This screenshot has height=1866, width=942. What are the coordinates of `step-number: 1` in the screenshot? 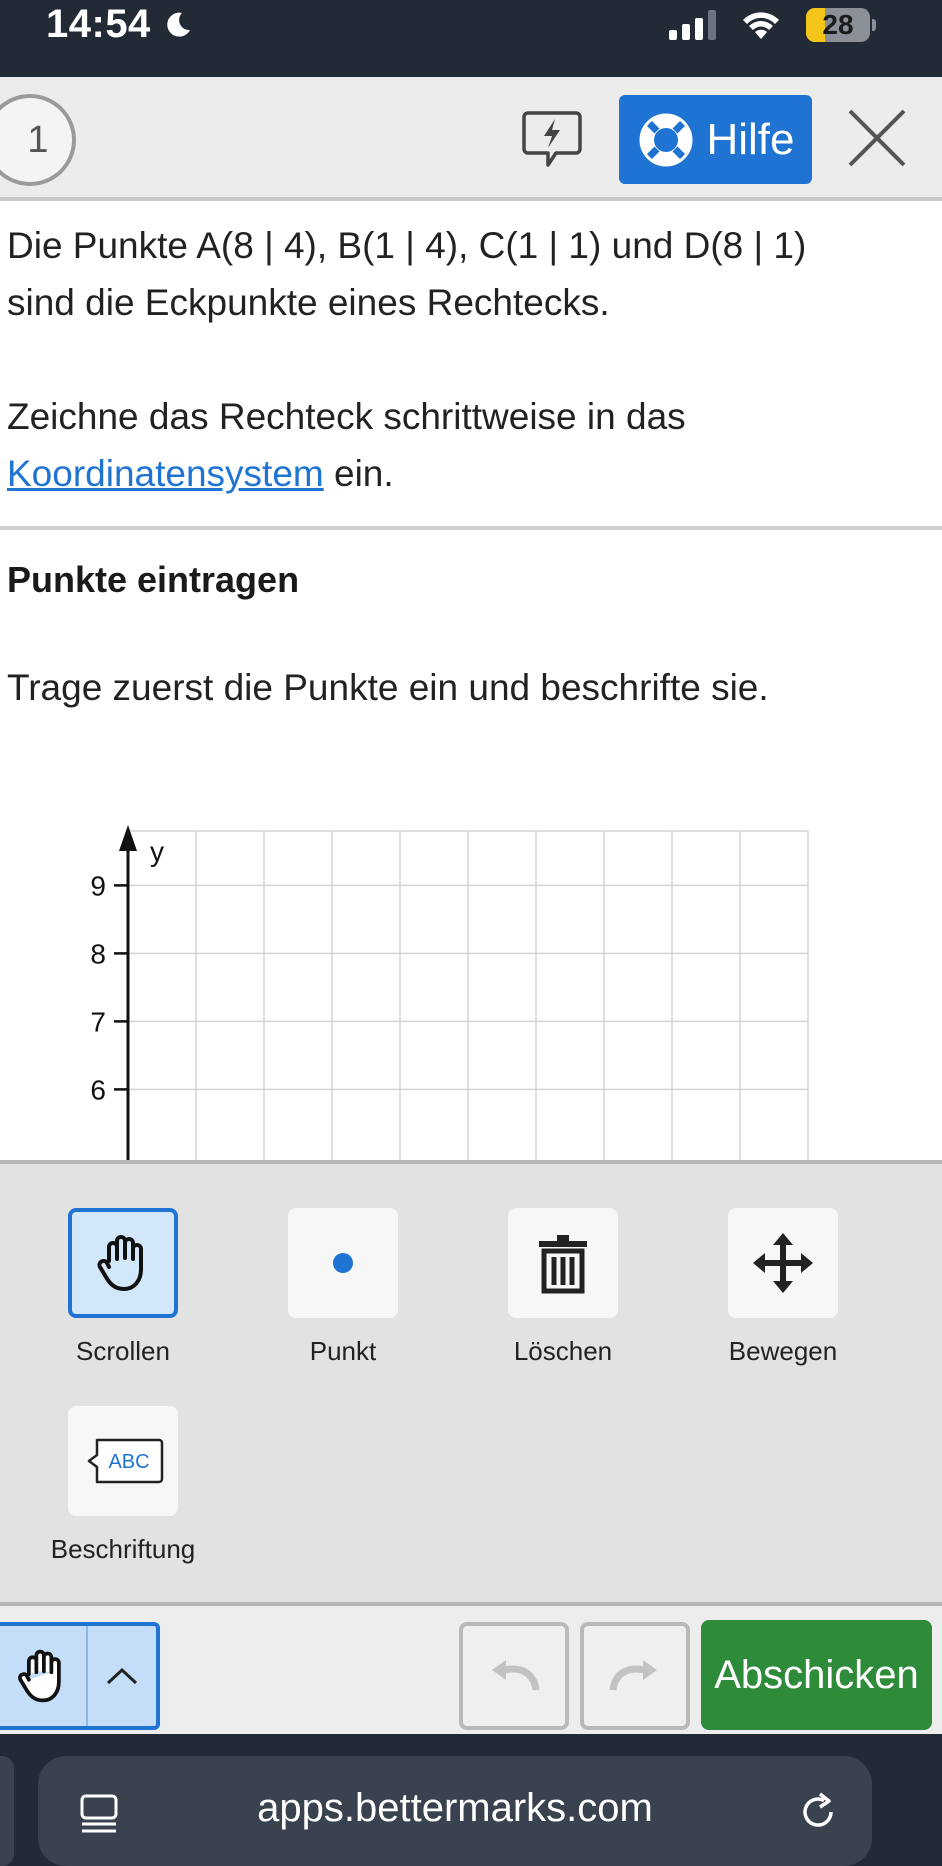 It's located at (38, 139).